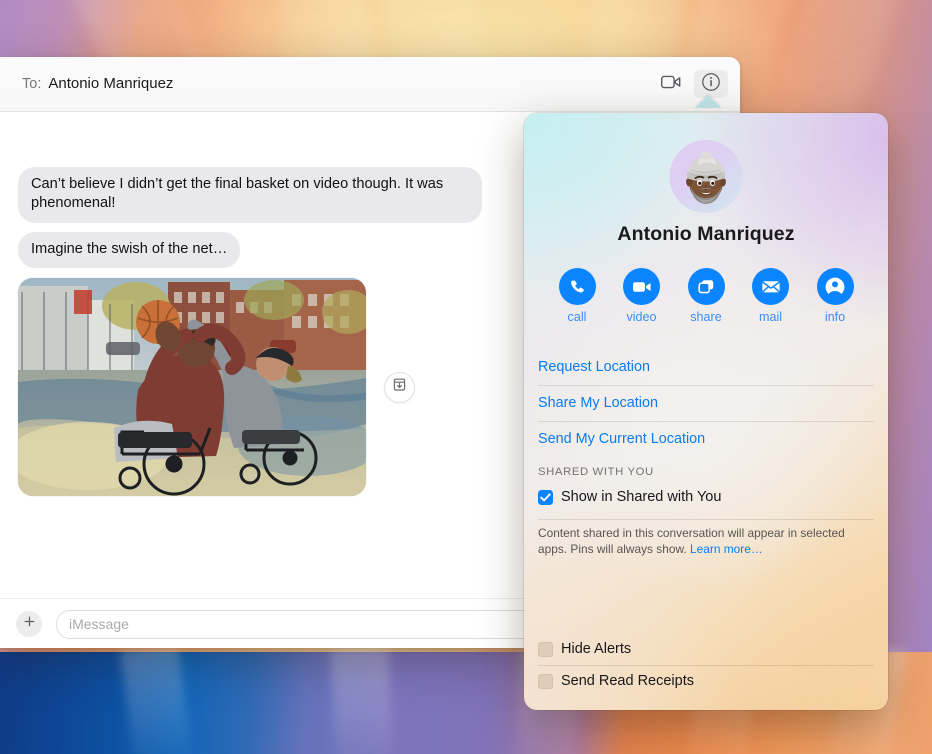 This screenshot has width=932, height=754. I want to click on action-label: video, so click(641, 317).